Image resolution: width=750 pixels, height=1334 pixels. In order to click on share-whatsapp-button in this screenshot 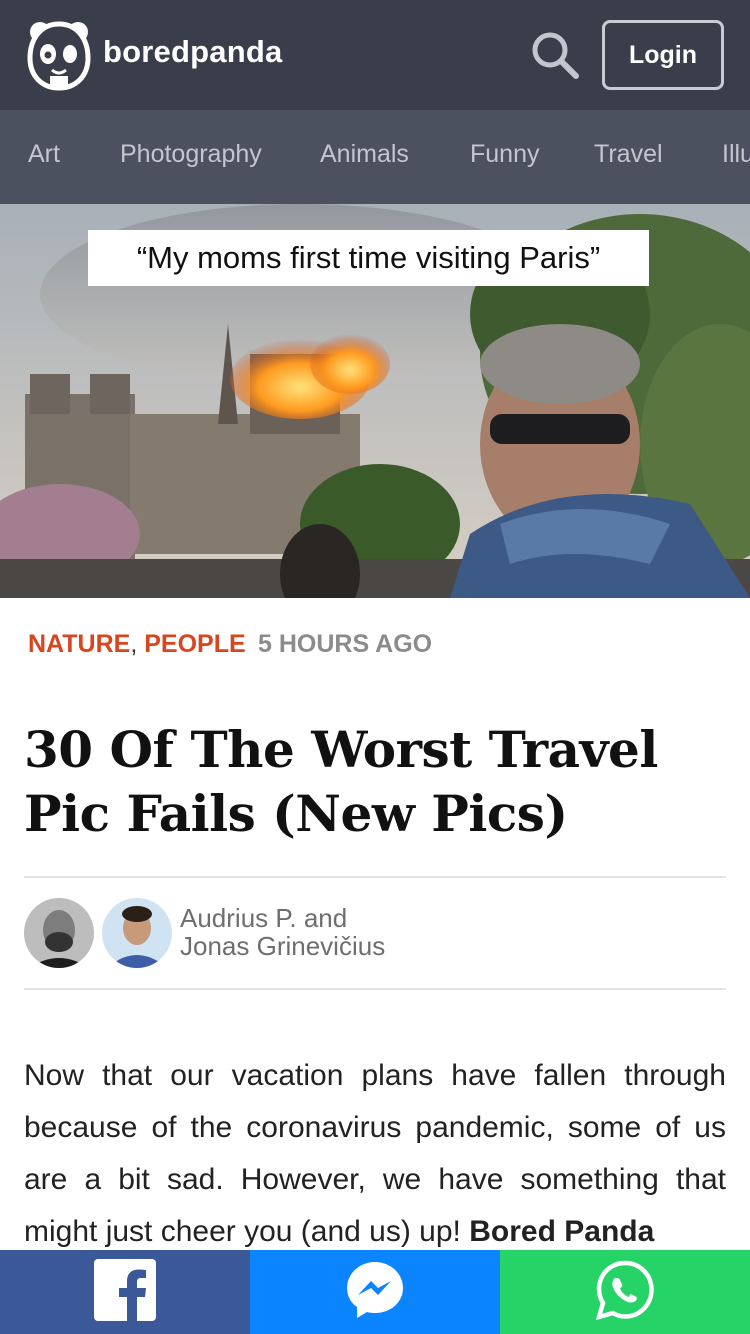, I will do `click(625, 1292)`.